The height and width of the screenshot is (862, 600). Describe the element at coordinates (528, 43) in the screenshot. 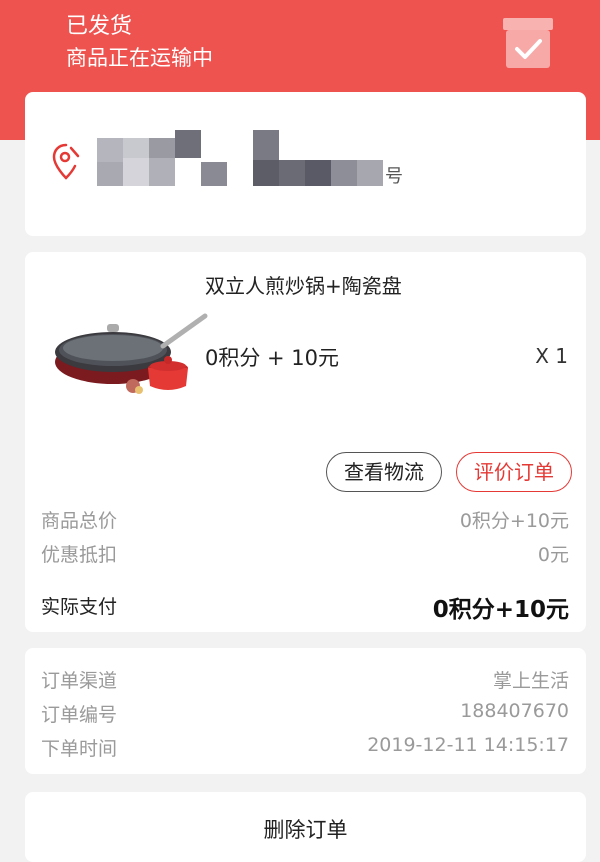

I see `box-check-icon` at that location.